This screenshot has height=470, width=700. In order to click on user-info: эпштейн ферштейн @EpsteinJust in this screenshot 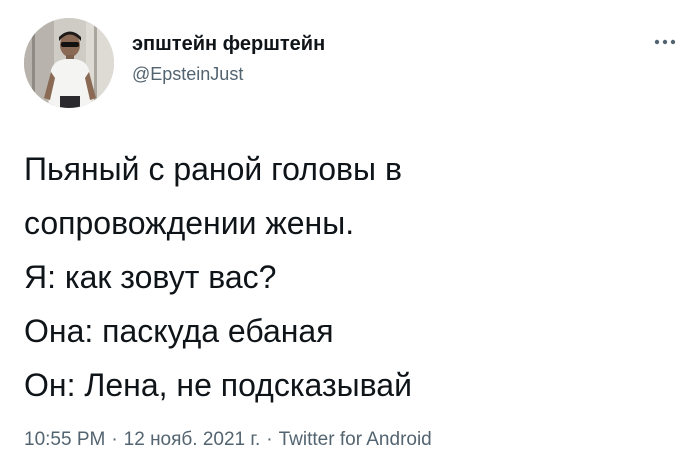, I will do `click(228, 59)`.